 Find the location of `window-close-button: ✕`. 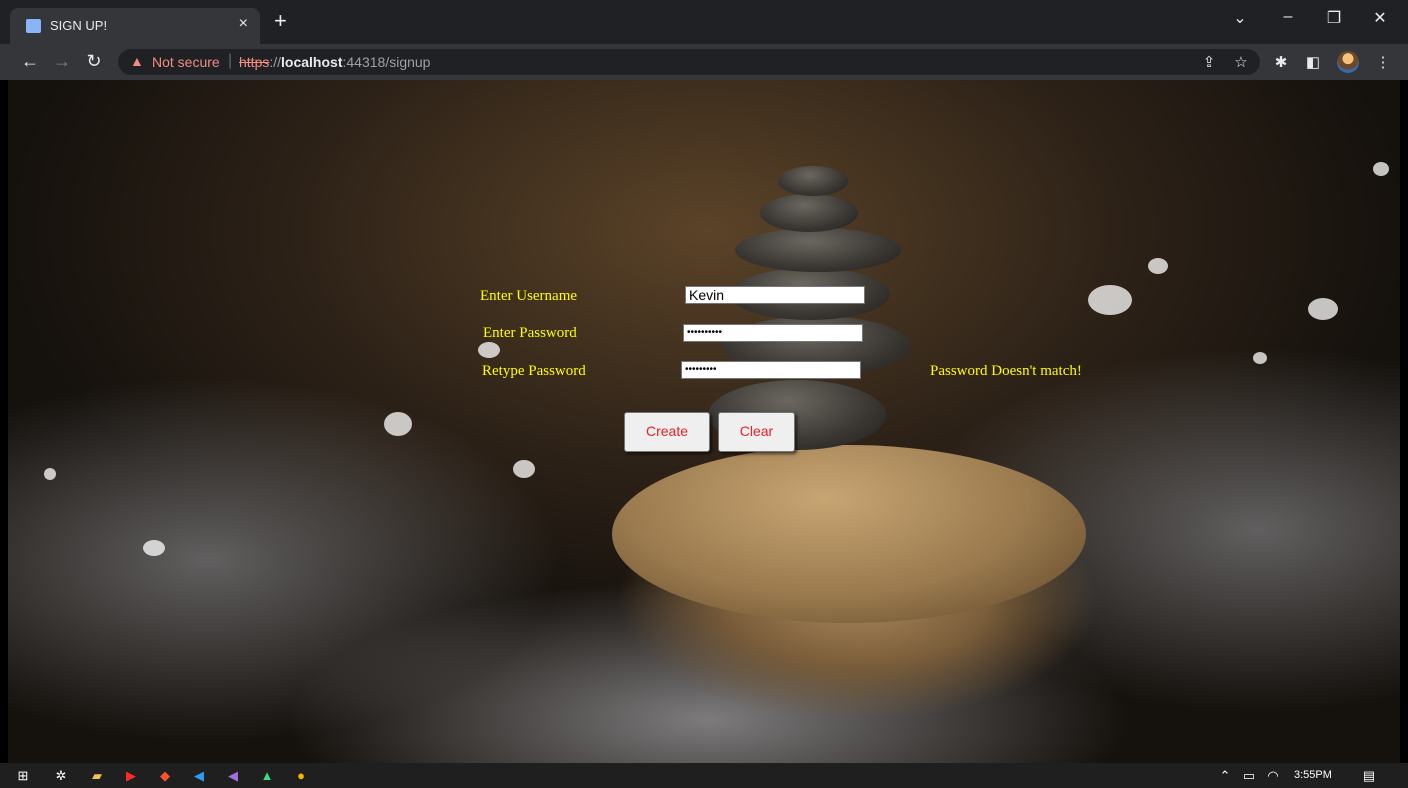

window-close-button: ✕ is located at coordinates (1380, 18).